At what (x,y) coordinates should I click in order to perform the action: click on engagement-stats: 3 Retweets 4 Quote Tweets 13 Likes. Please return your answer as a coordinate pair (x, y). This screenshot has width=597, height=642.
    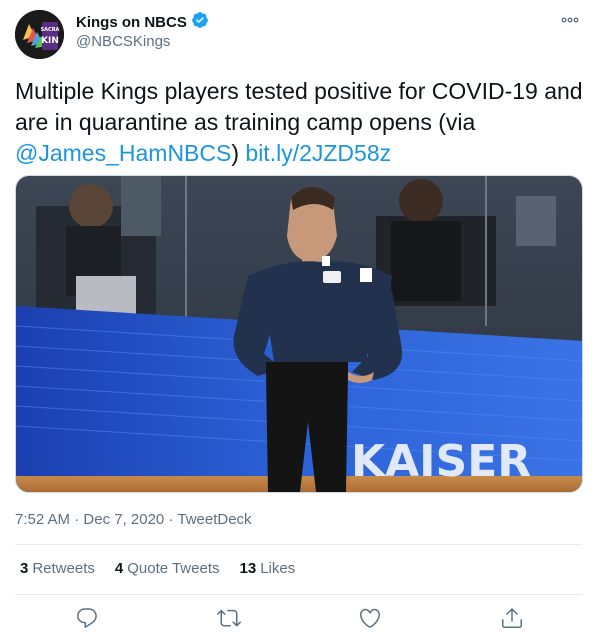
    Looking at the image, I should click on (157, 568).